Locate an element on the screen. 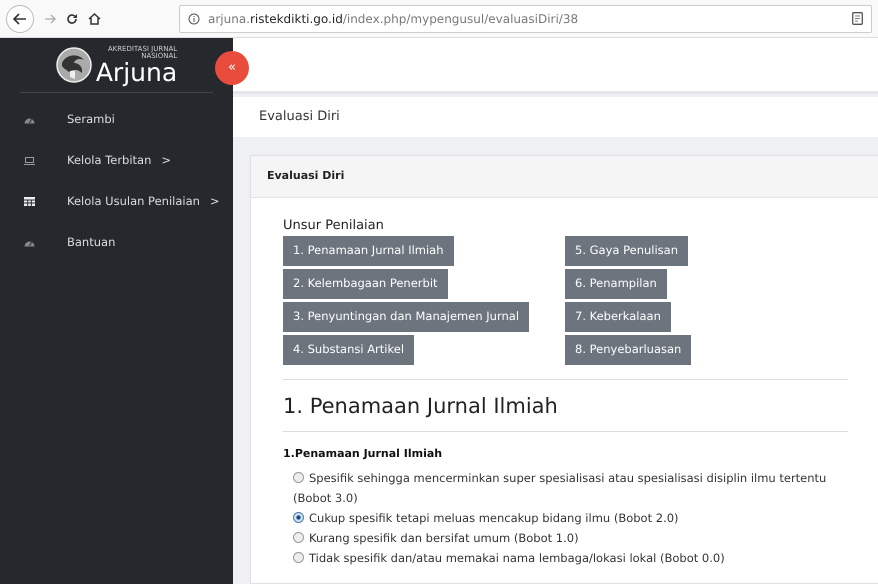  reload-icon is located at coordinates (72, 18).